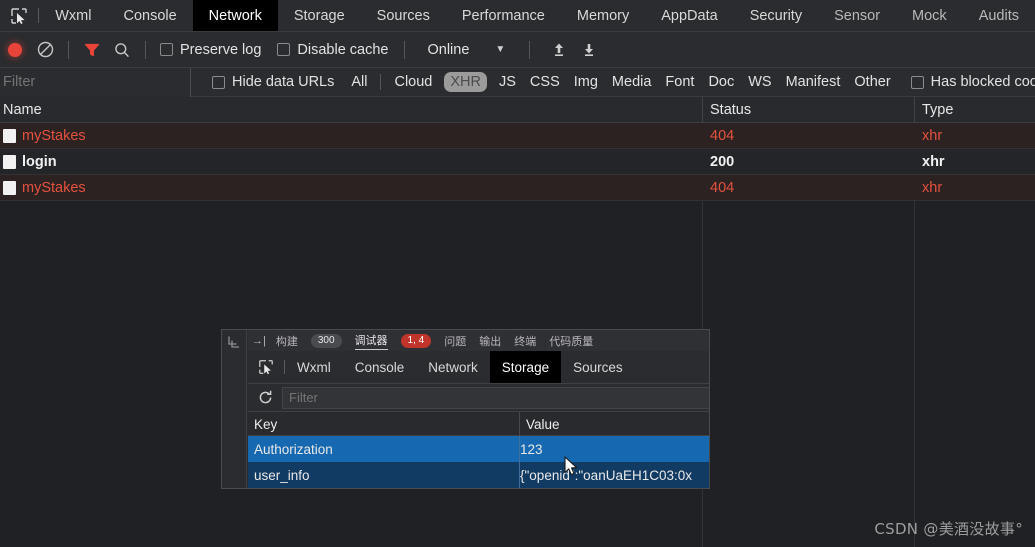 The height and width of the screenshot is (547, 1035). I want to click on filter-type-css: CSS, so click(545, 82).